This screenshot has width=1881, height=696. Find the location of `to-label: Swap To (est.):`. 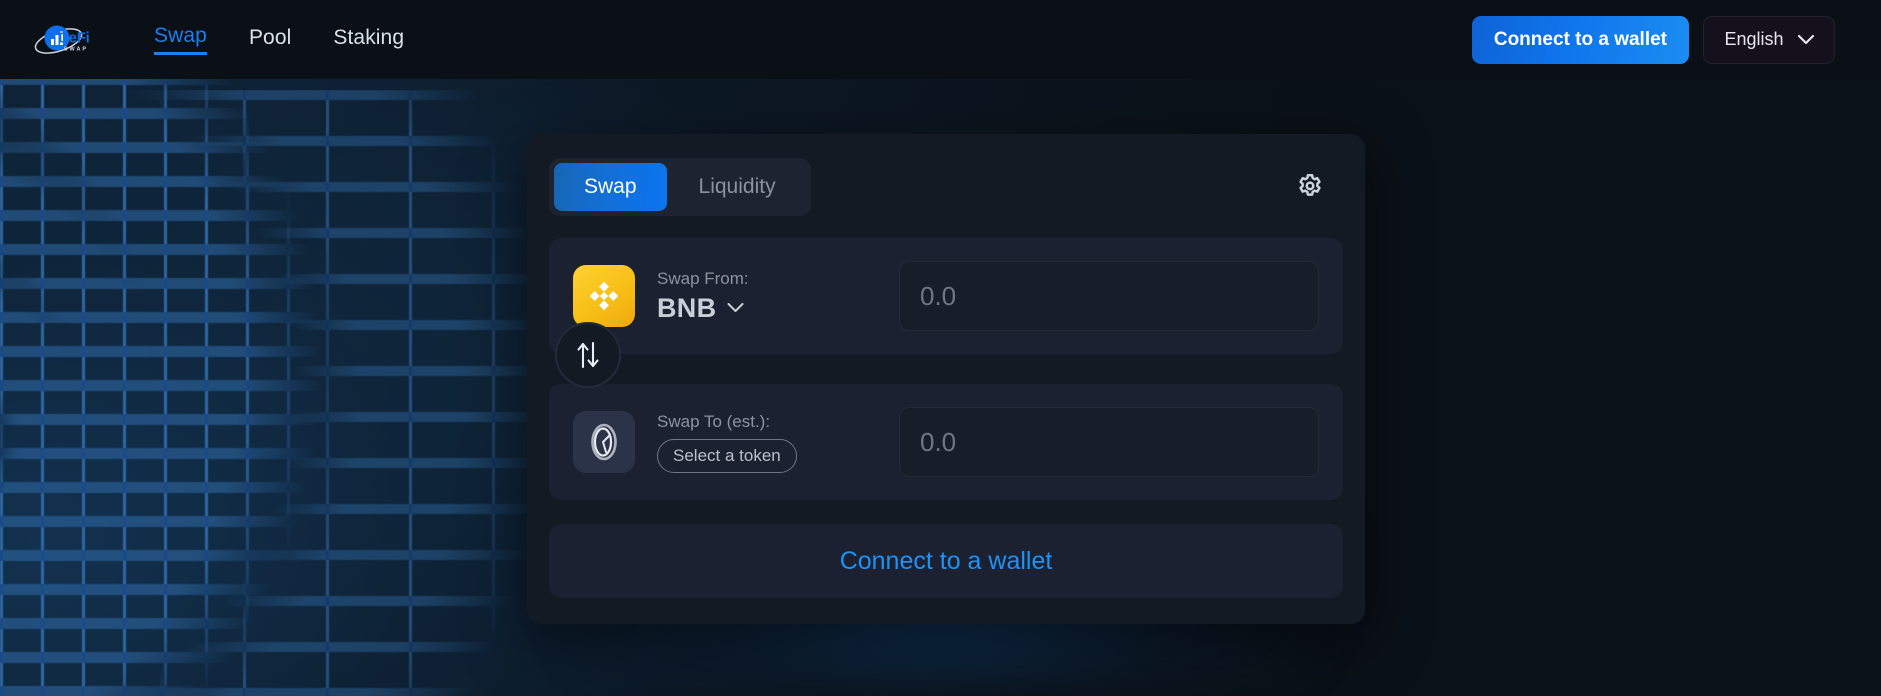

to-label: Swap To (est.): is located at coordinates (714, 421).